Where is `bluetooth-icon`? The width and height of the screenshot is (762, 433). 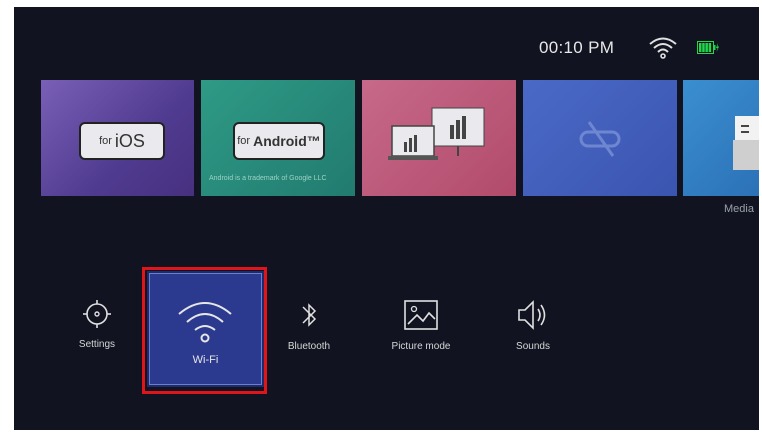 bluetooth-icon is located at coordinates (309, 315).